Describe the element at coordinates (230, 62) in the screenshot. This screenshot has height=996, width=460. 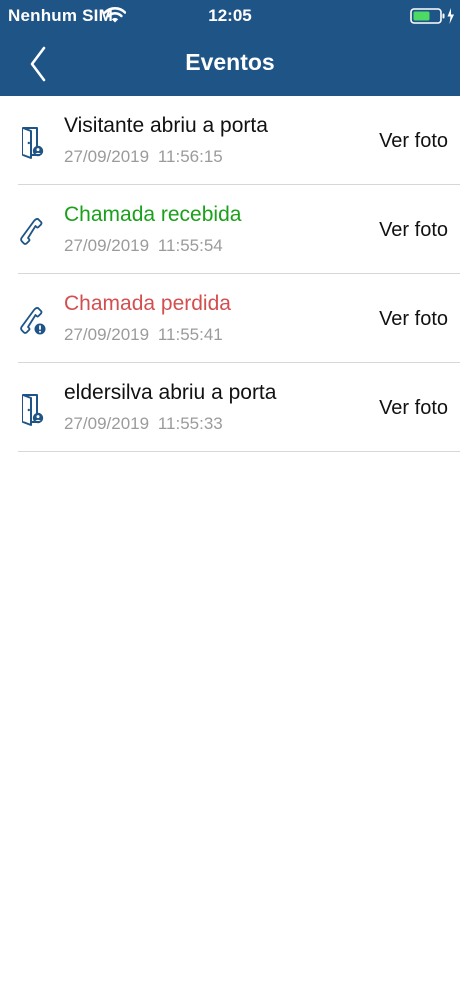
I see `page-title: Eventos` at that location.